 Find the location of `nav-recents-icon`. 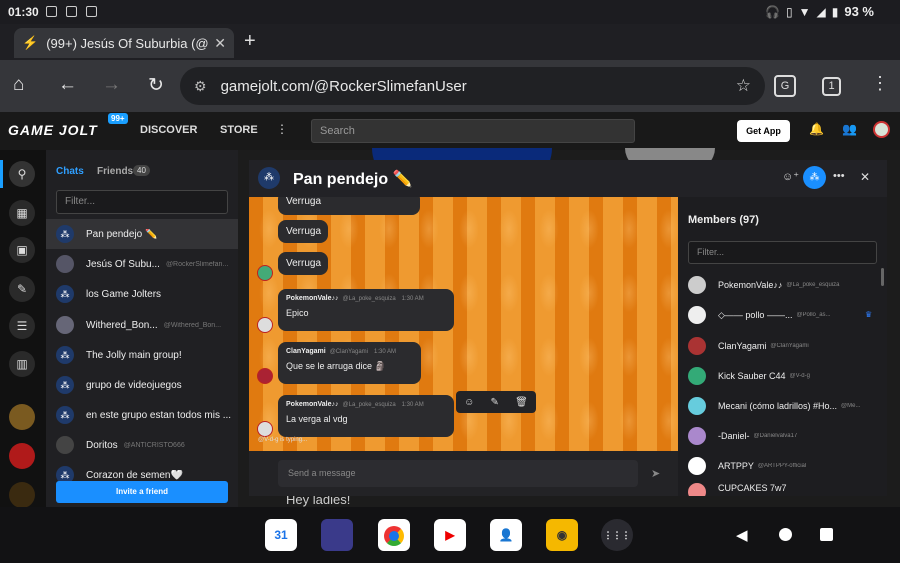

nav-recents-icon is located at coordinates (826, 534).